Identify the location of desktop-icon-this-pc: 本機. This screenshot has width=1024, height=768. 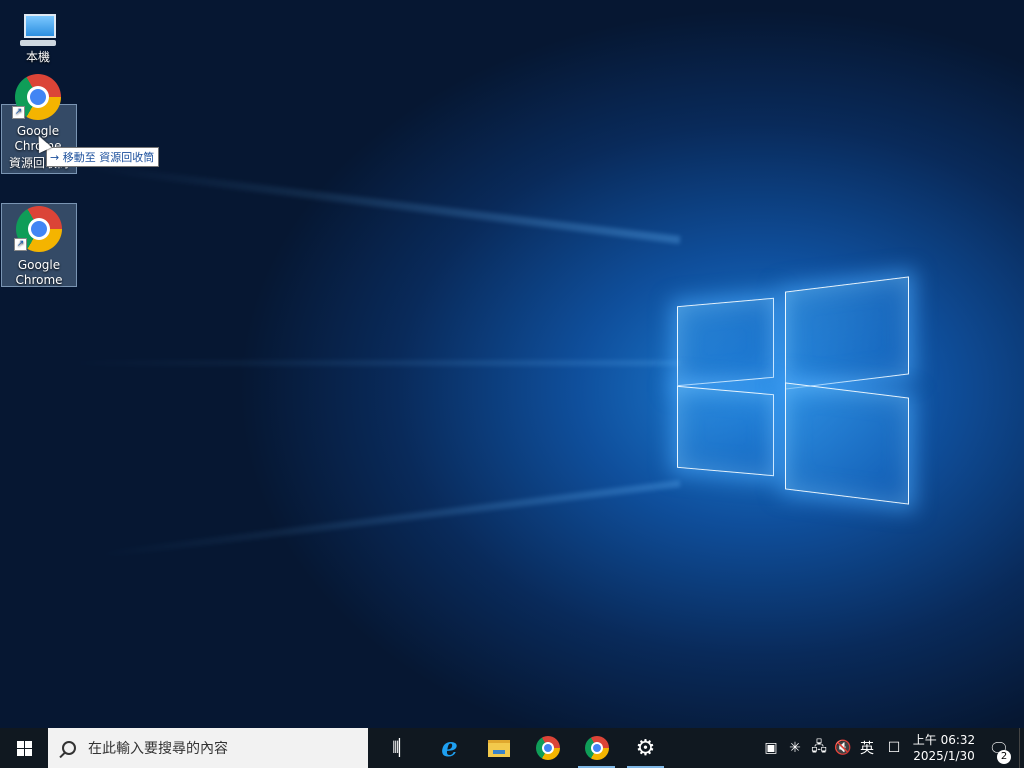
(38, 36).